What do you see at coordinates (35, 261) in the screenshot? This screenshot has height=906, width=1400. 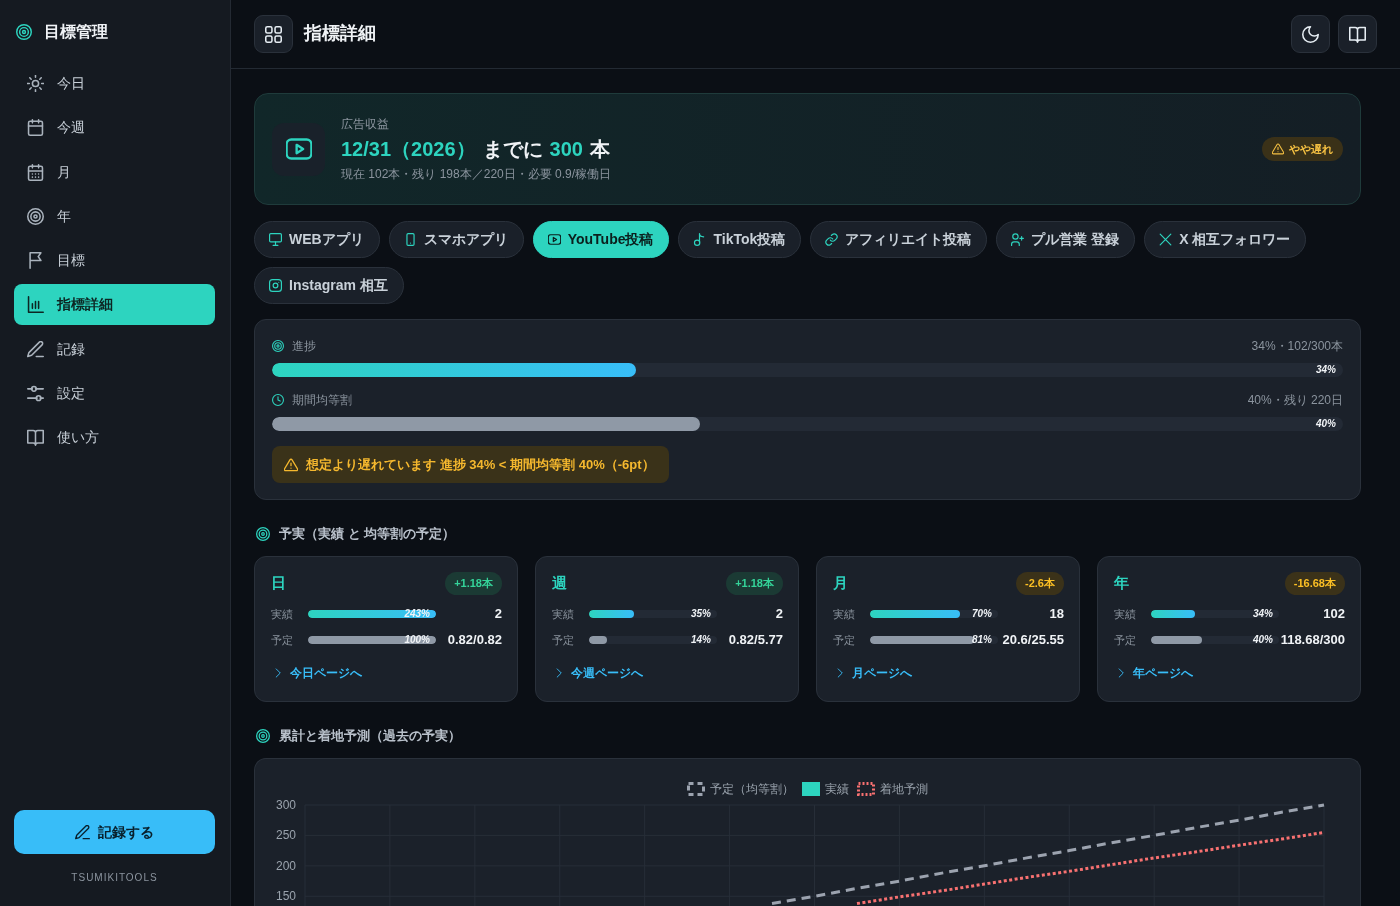 I see `flag-icon` at bounding box center [35, 261].